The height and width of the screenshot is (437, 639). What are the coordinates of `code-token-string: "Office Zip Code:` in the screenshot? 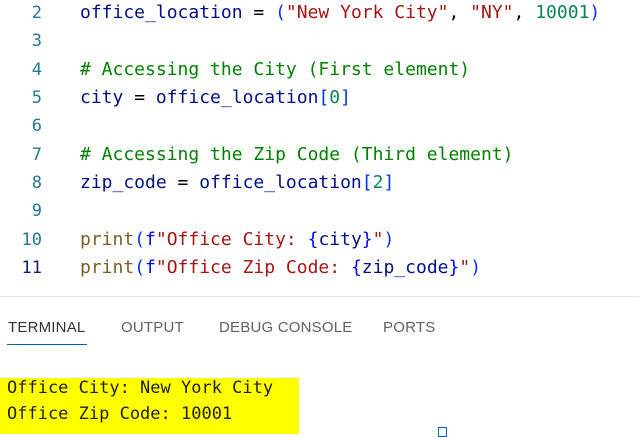 It's located at (253, 267).